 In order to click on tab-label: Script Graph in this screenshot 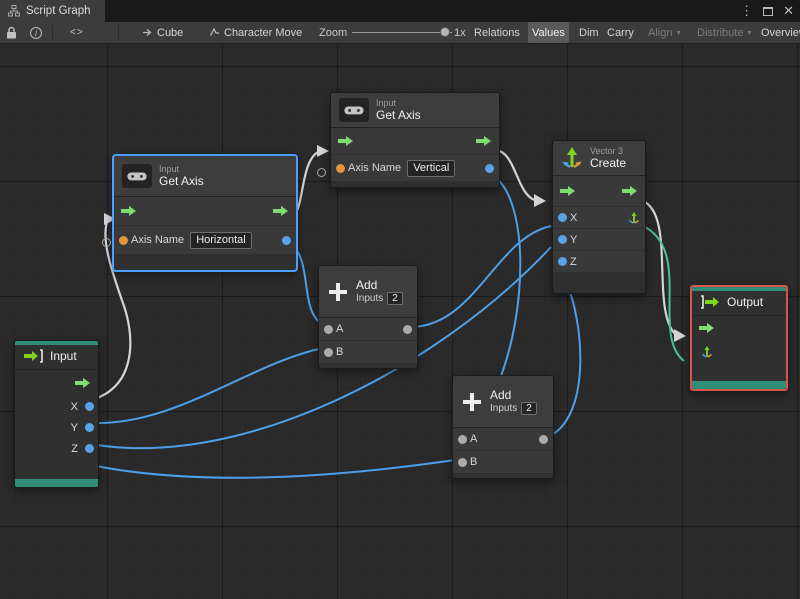, I will do `click(58, 11)`.